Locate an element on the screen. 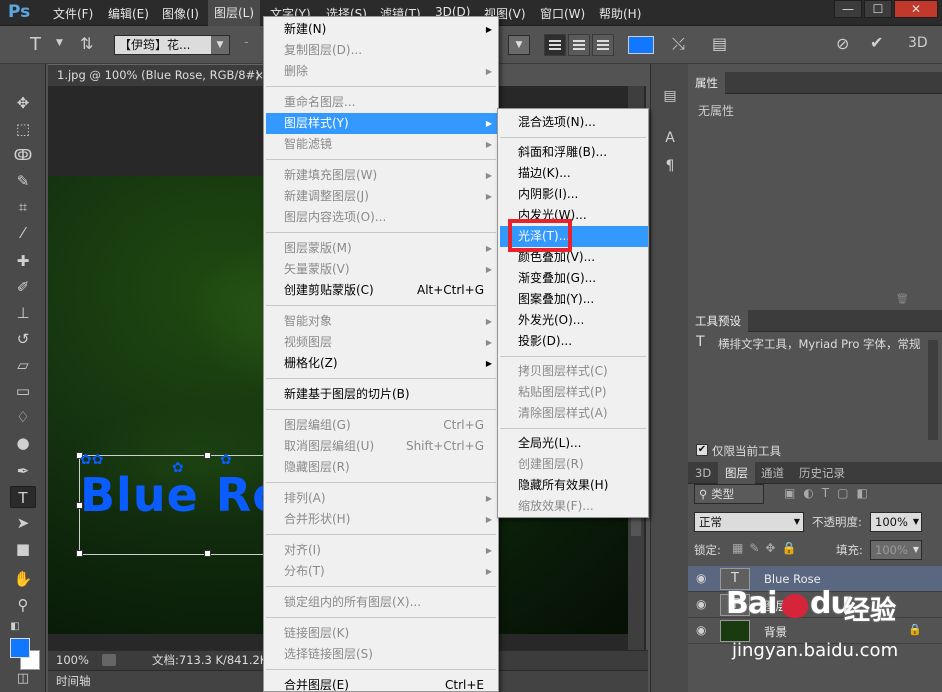 The image size is (942, 692). layer-row-blue-rose: ◉ T Blue Rose is located at coordinates (815, 579).